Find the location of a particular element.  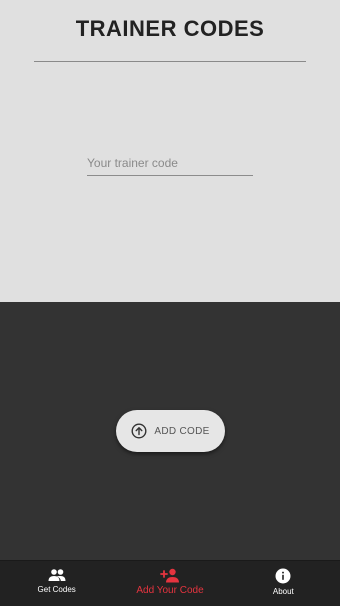

upload-circle-icon is located at coordinates (139, 431).